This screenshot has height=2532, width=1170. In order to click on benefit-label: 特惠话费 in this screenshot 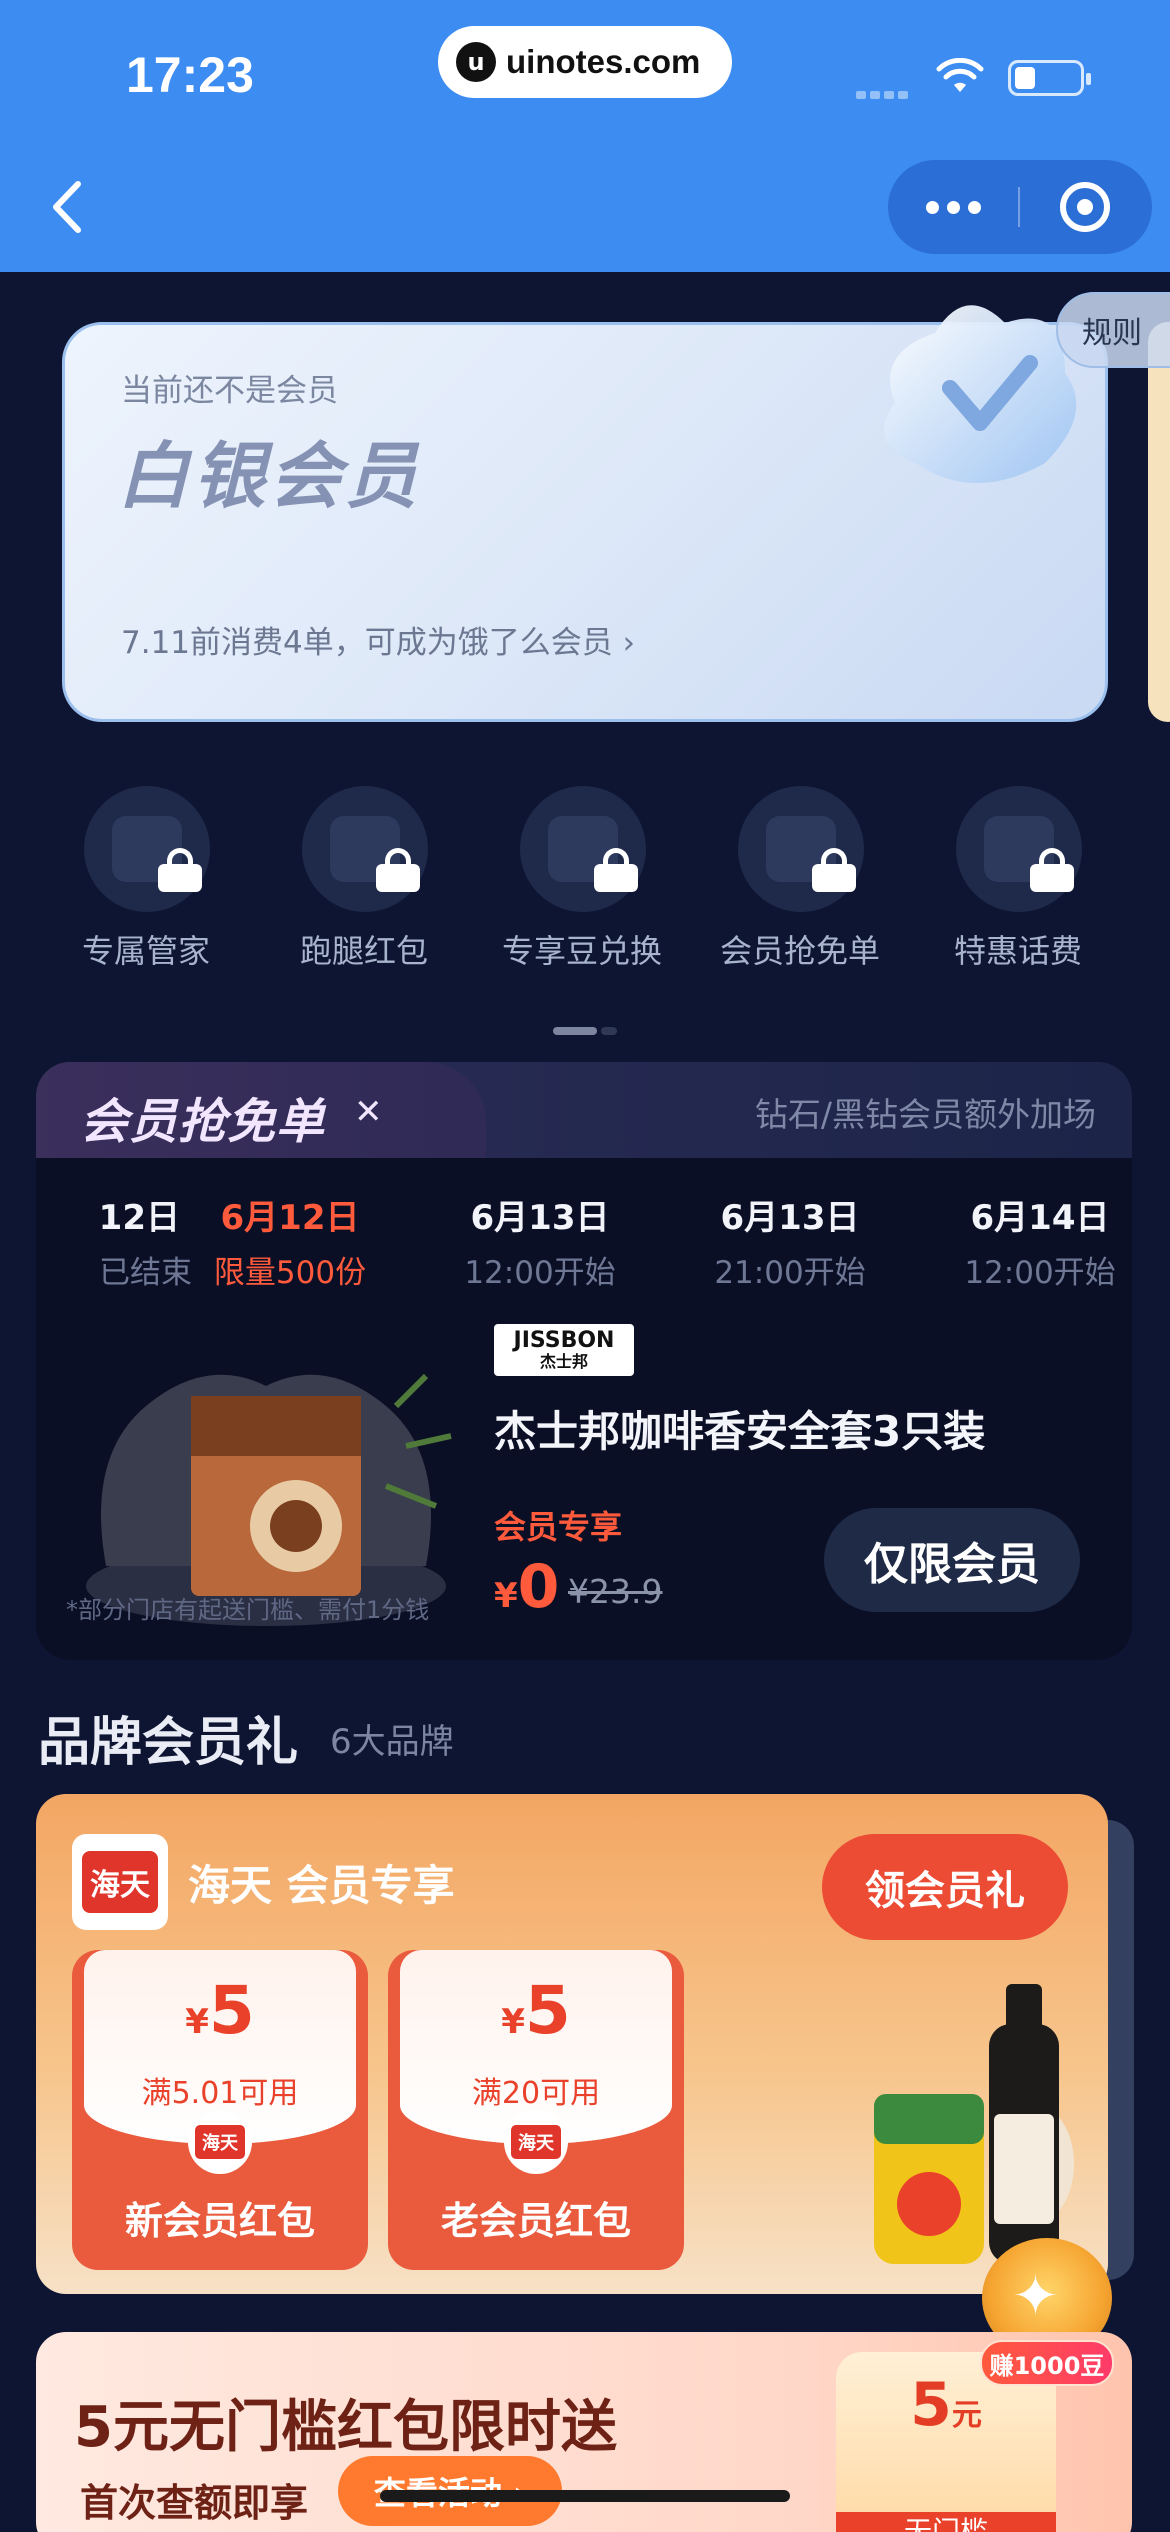, I will do `click(1017, 951)`.